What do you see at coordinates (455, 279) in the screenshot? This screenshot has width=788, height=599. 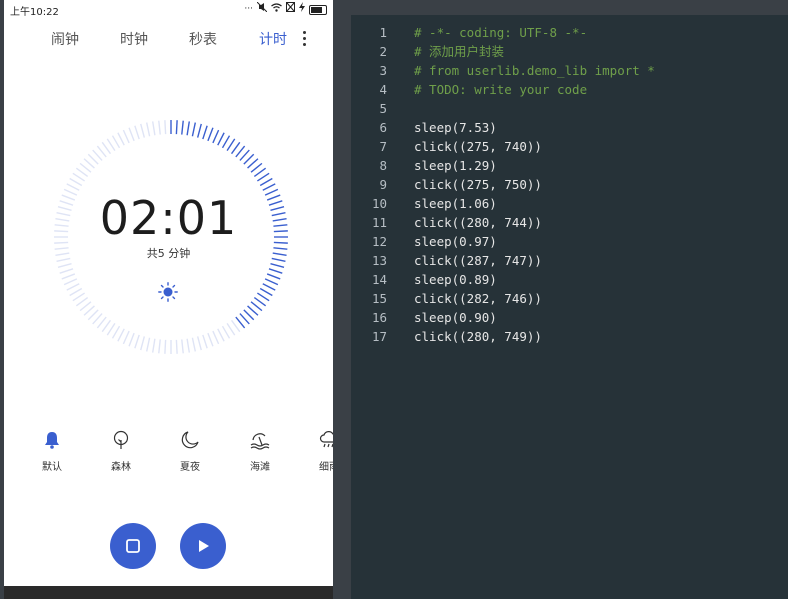 I see `code-text: sleep(0.89)` at bounding box center [455, 279].